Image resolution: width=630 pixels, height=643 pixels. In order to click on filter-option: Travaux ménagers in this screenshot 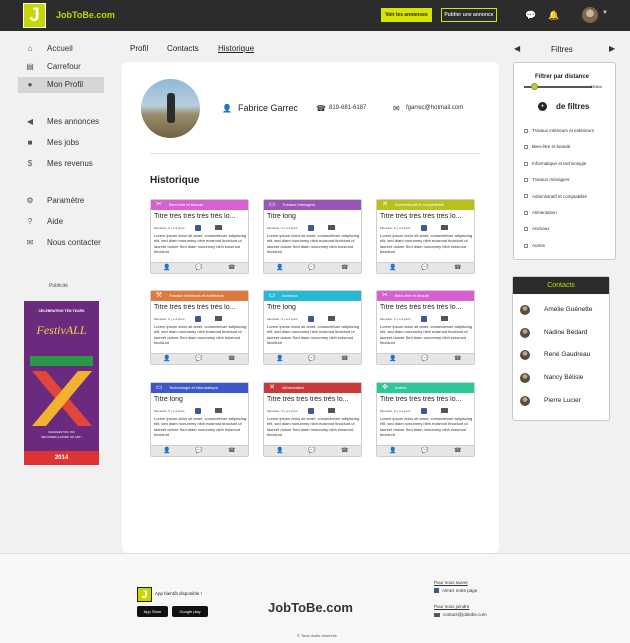, I will do `click(546, 179)`.